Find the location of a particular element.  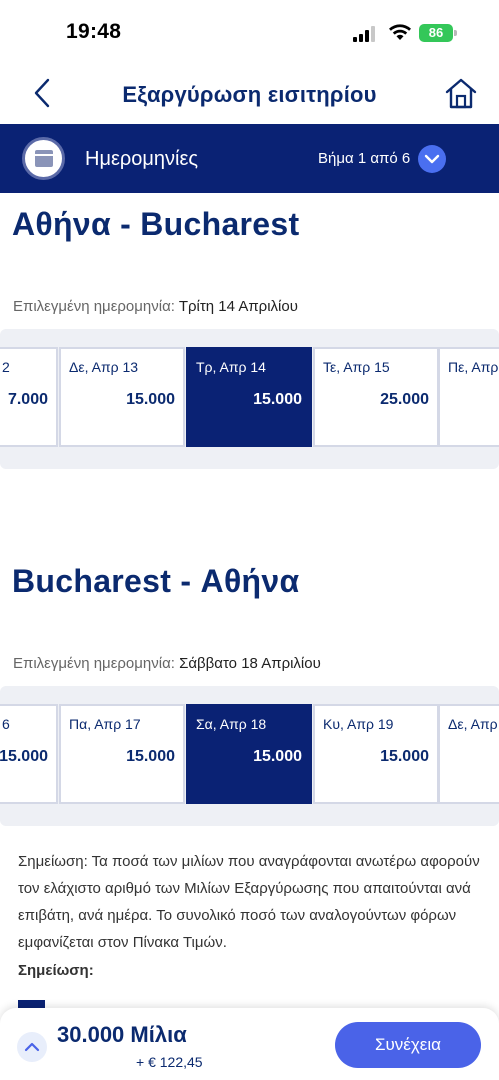

date-label: Πε, Απρ is located at coordinates (473, 367).